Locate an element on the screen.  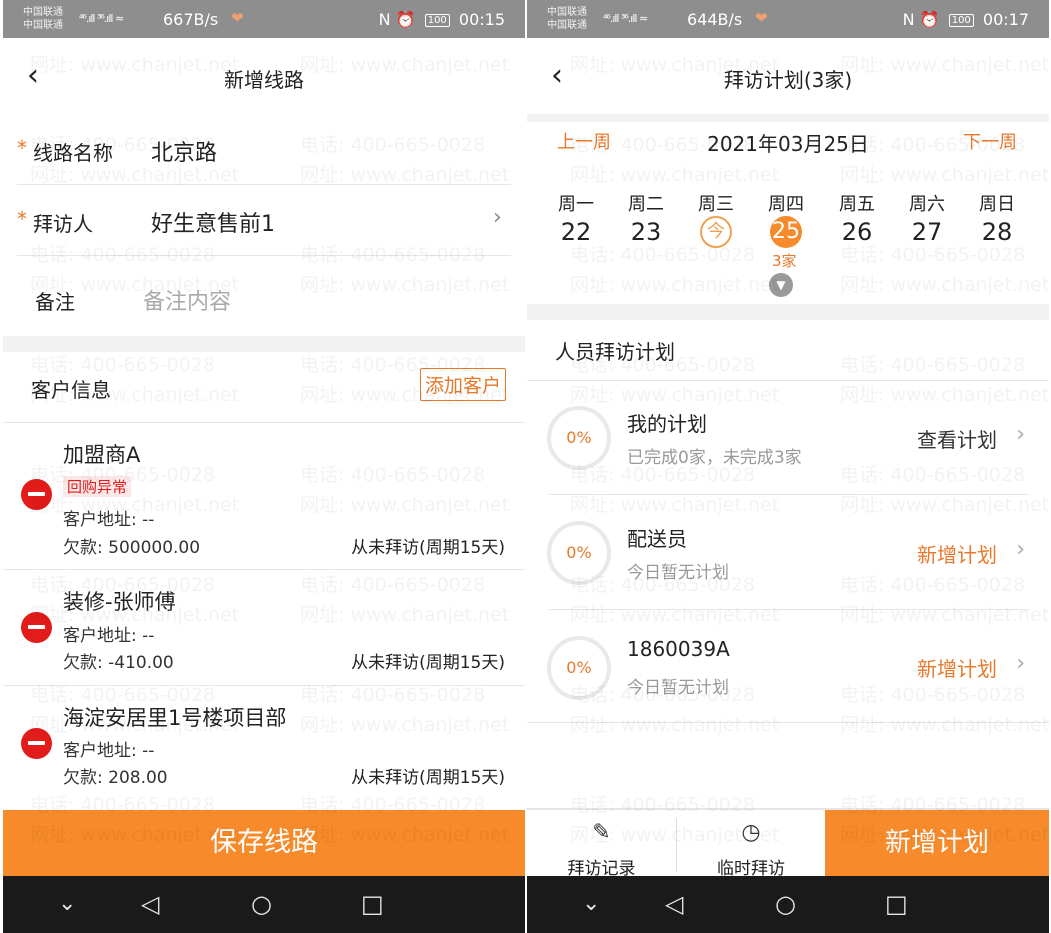
clock-icon: ◷ is located at coordinates (751, 832).